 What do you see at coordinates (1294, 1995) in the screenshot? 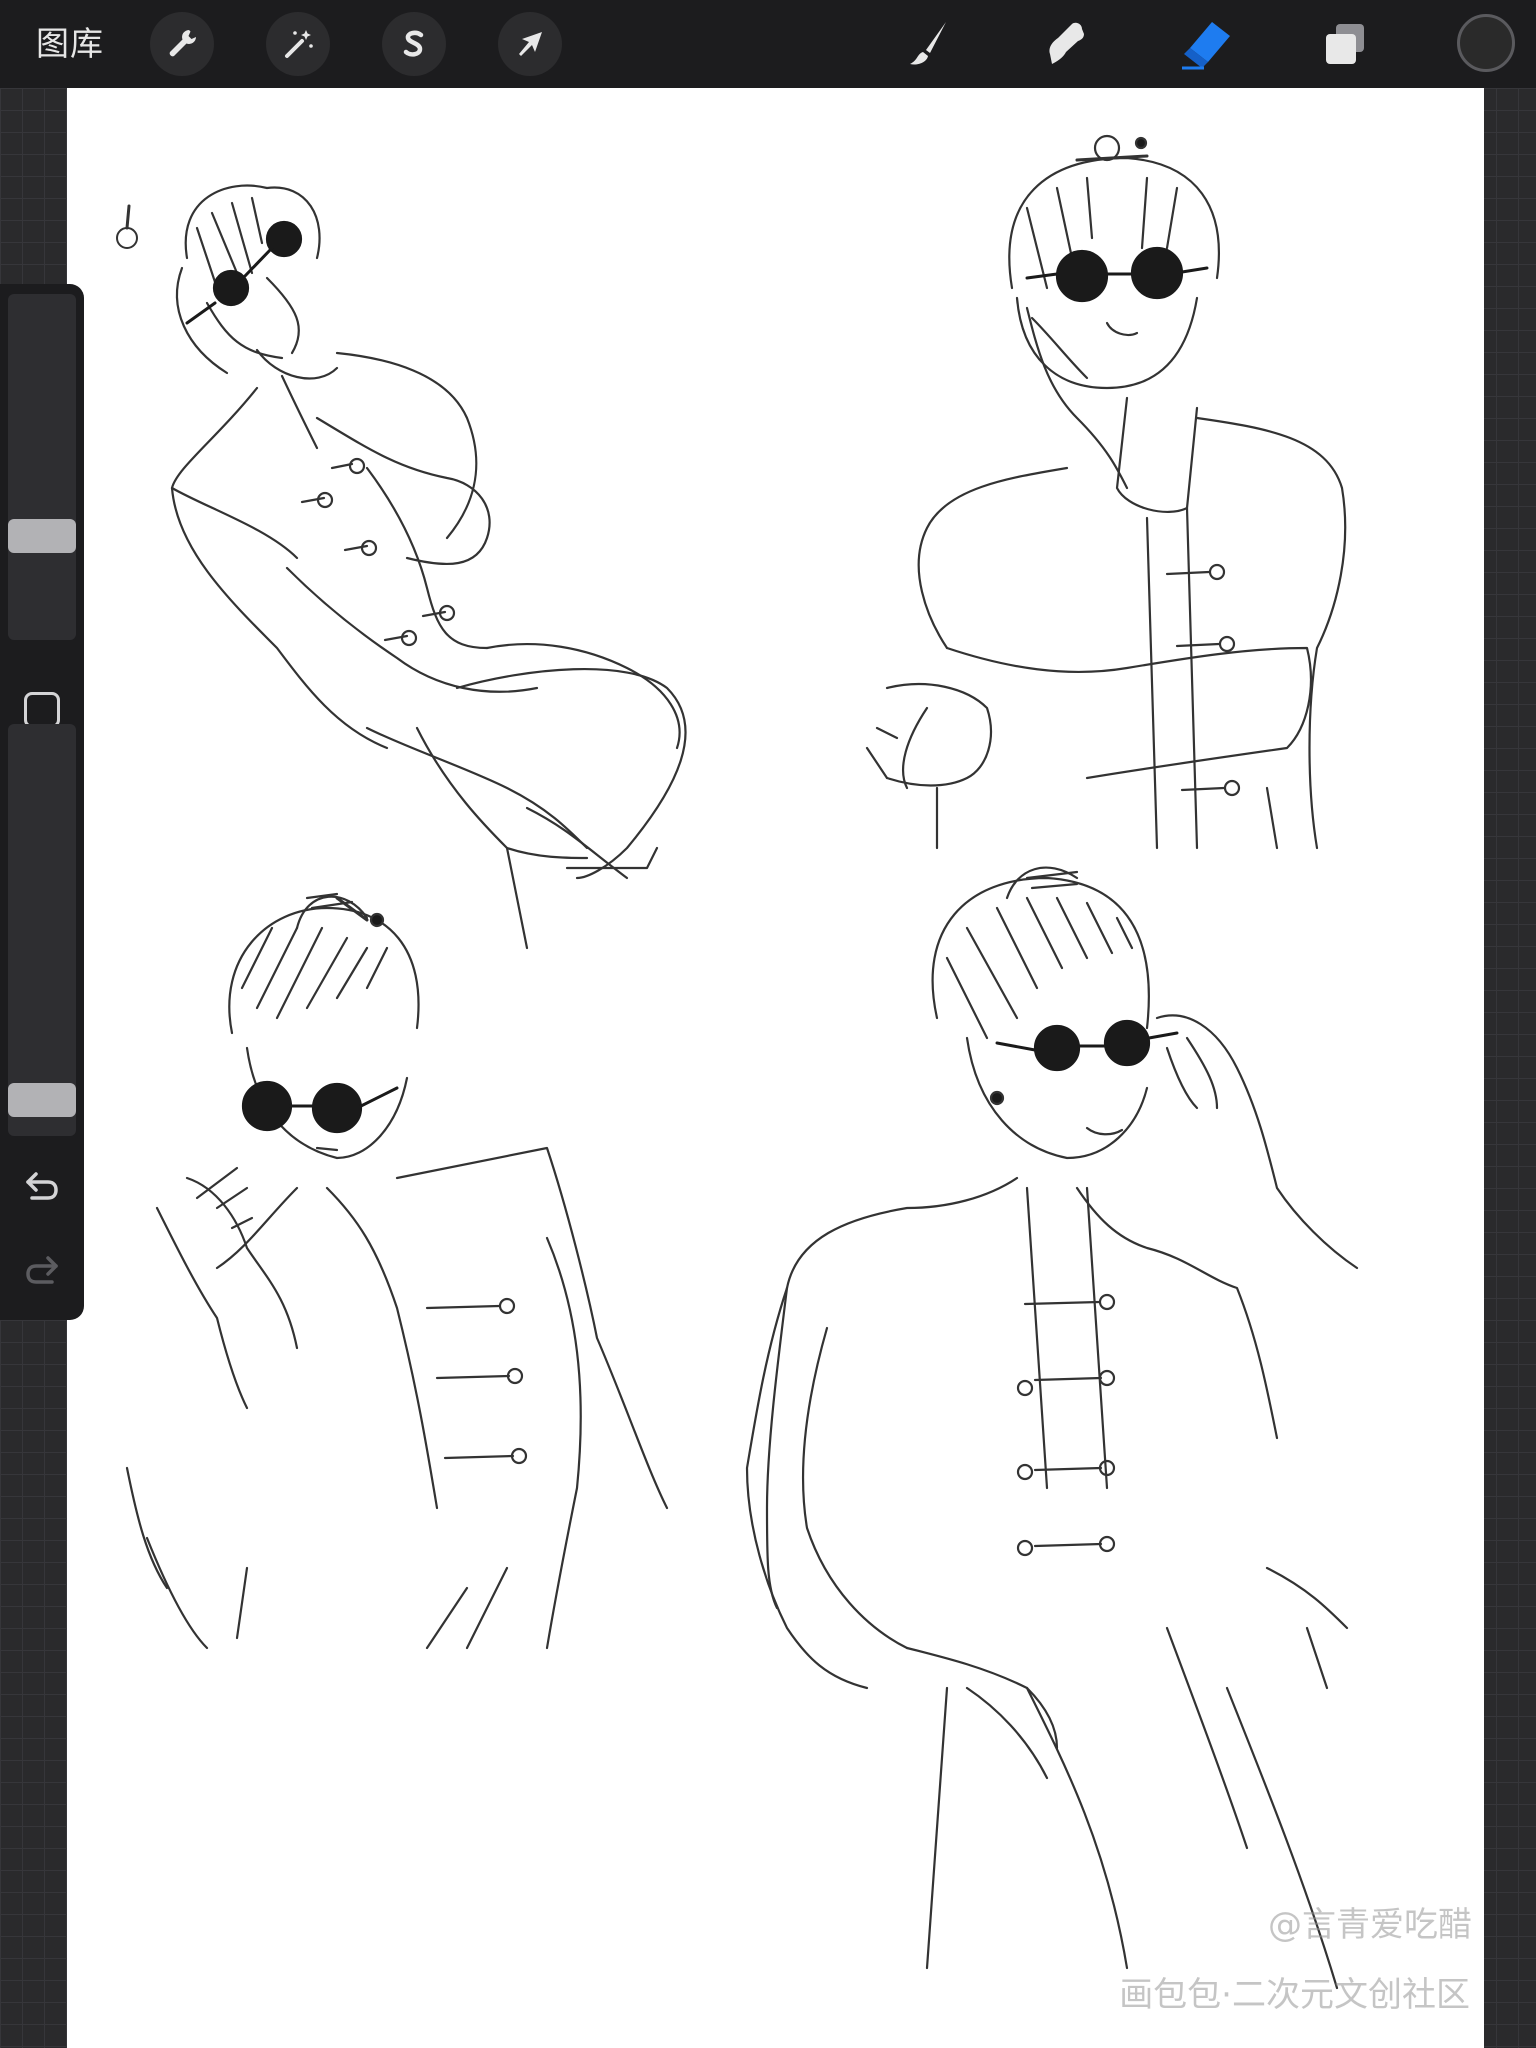
I see `watermark-site: 画包包·二次元文创社区` at bounding box center [1294, 1995].